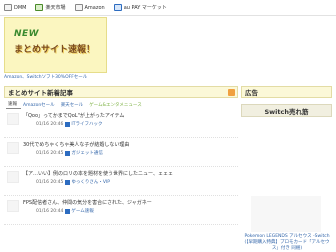 Image resolution: width=336 pixels, height=252 pixels. Describe the element at coordinates (286, 92) in the screenshot. I see `ad-header: 広告` at that location.